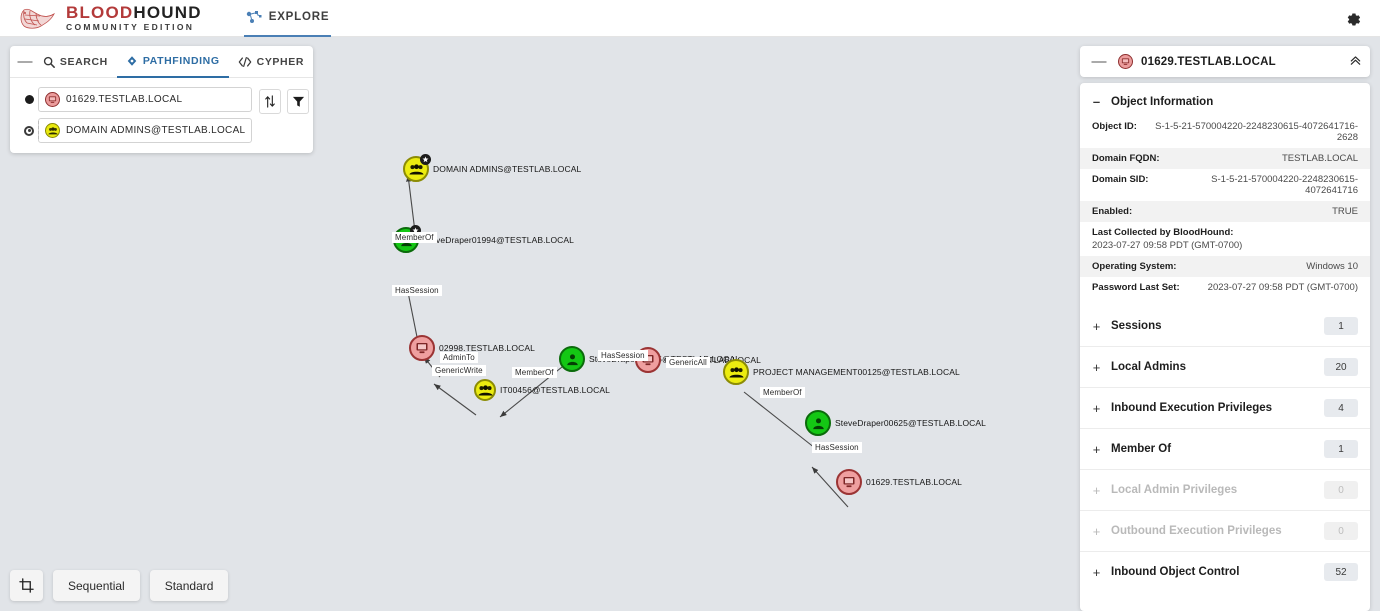 The image size is (1380, 611). I want to click on object-info-value: Windows 10, so click(1332, 266).